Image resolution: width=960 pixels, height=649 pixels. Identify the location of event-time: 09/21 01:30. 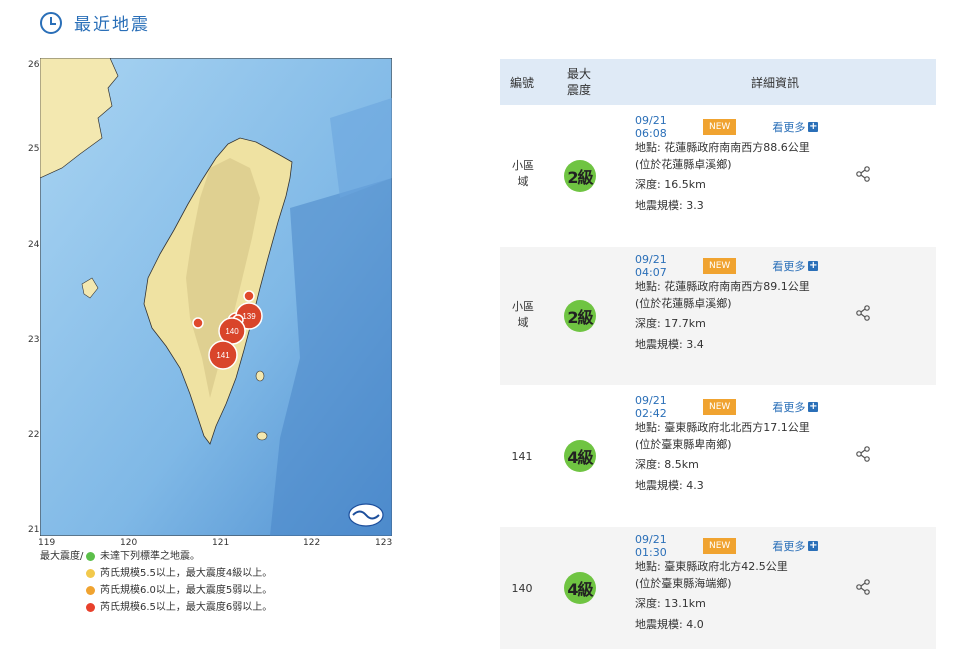
(651, 546).